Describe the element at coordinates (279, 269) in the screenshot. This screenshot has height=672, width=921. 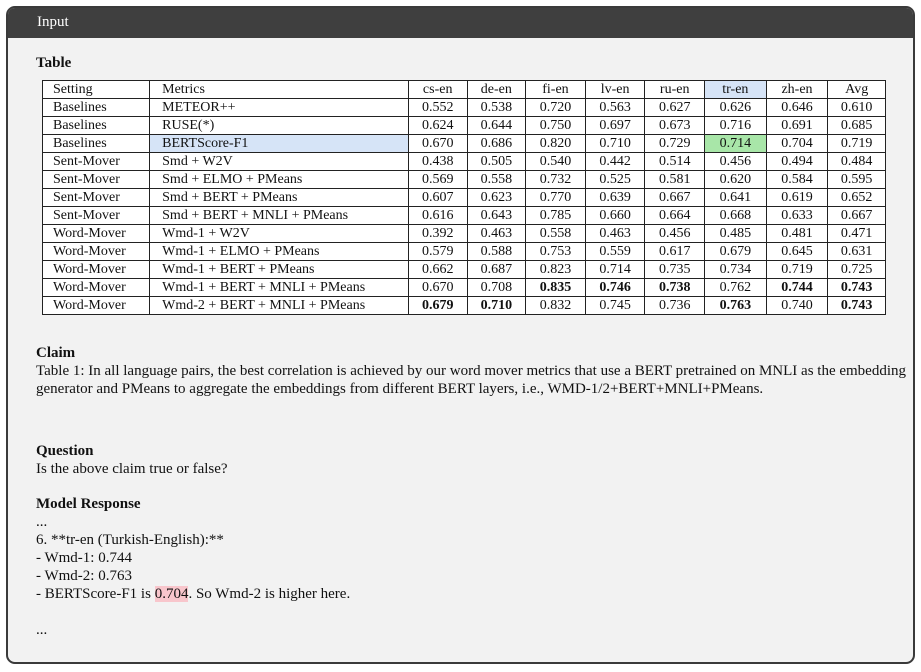
I see `metric-cell: Wmd-1 + BERT + PMeans` at that location.